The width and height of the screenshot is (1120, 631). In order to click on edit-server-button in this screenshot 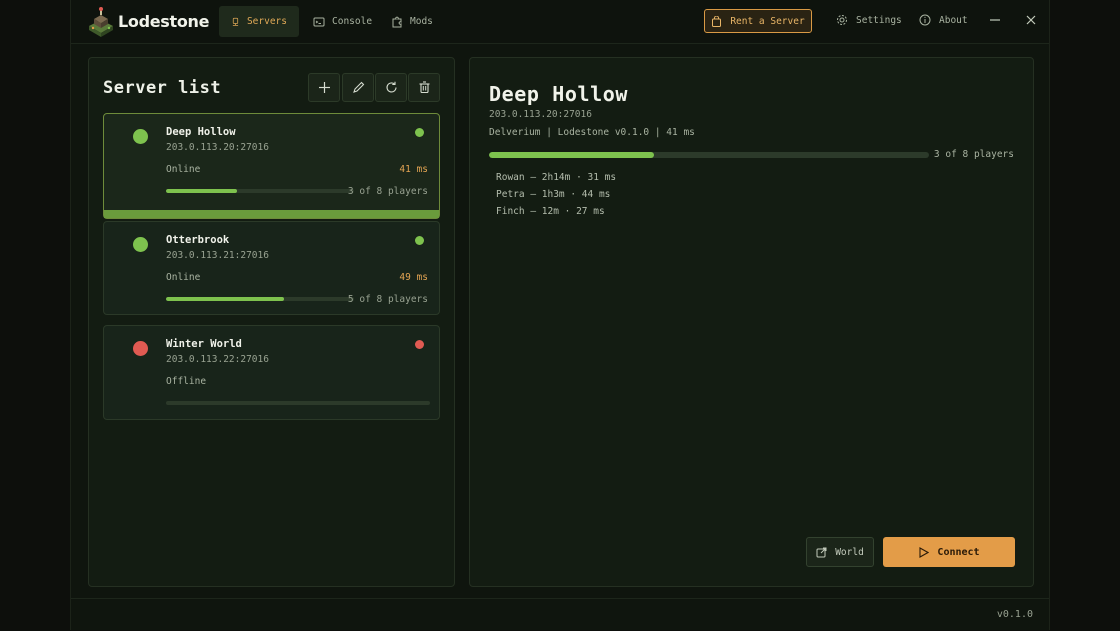, I will do `click(358, 87)`.